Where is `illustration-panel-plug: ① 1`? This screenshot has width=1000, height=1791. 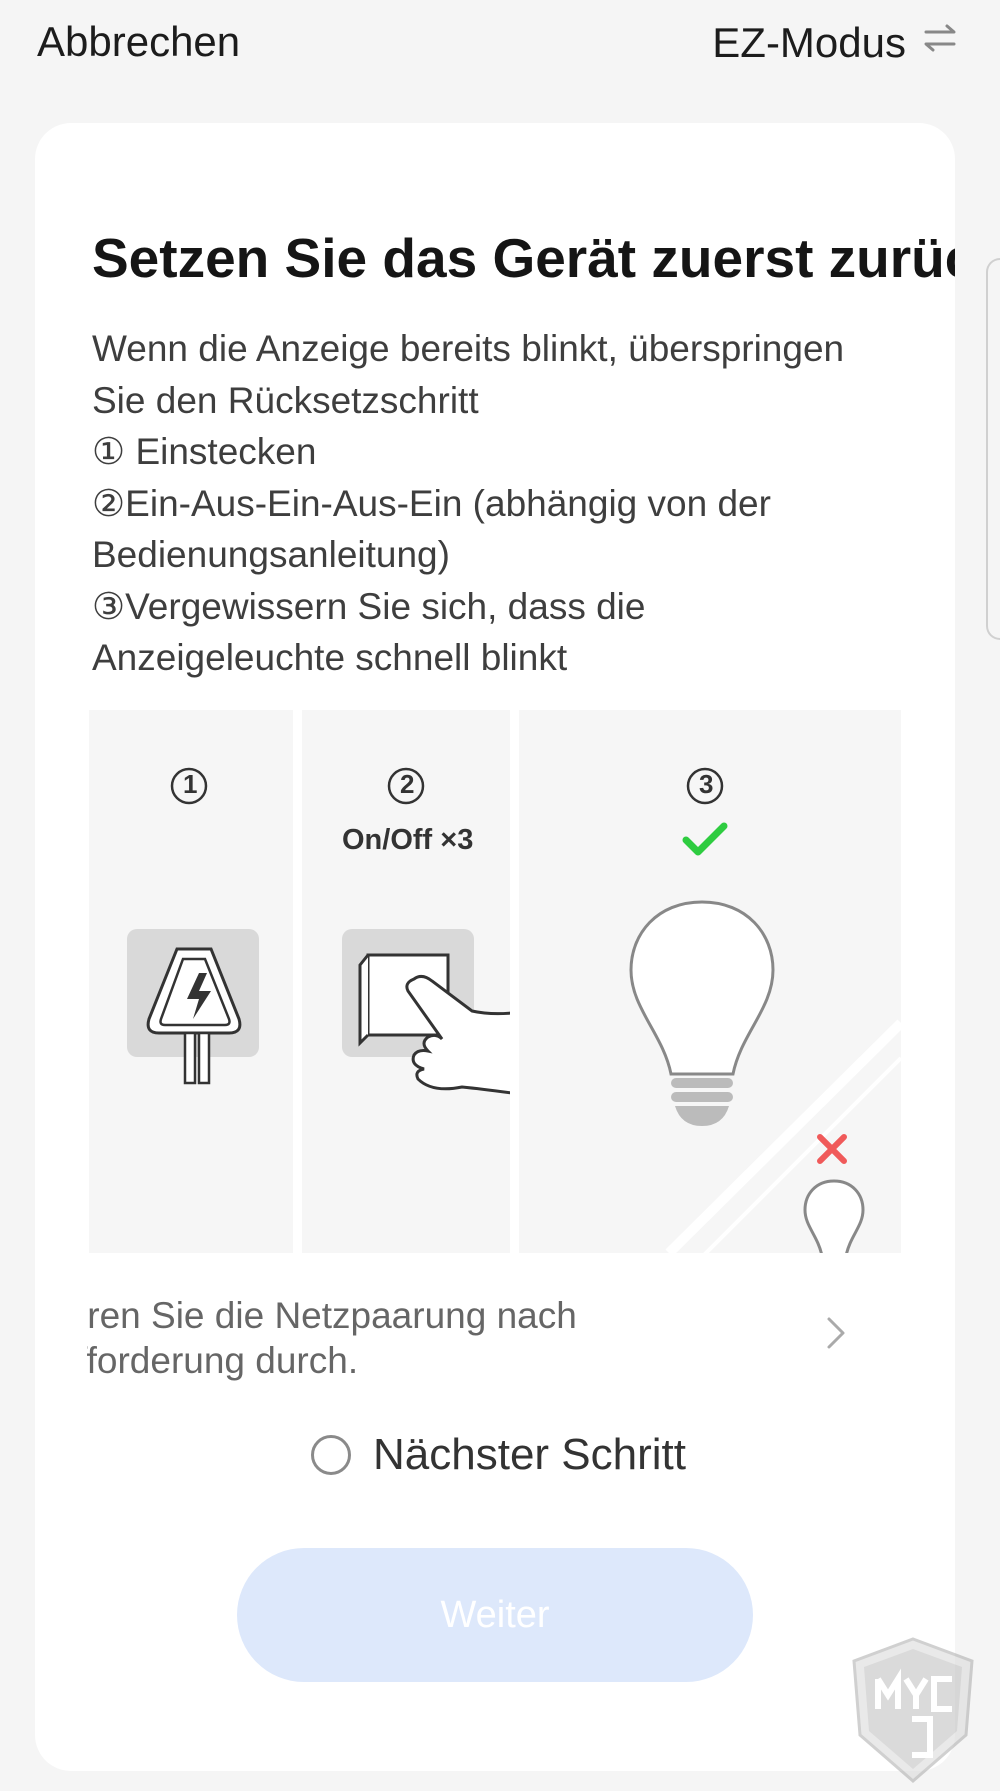
illustration-panel-plug: ① 1 is located at coordinates (191, 981).